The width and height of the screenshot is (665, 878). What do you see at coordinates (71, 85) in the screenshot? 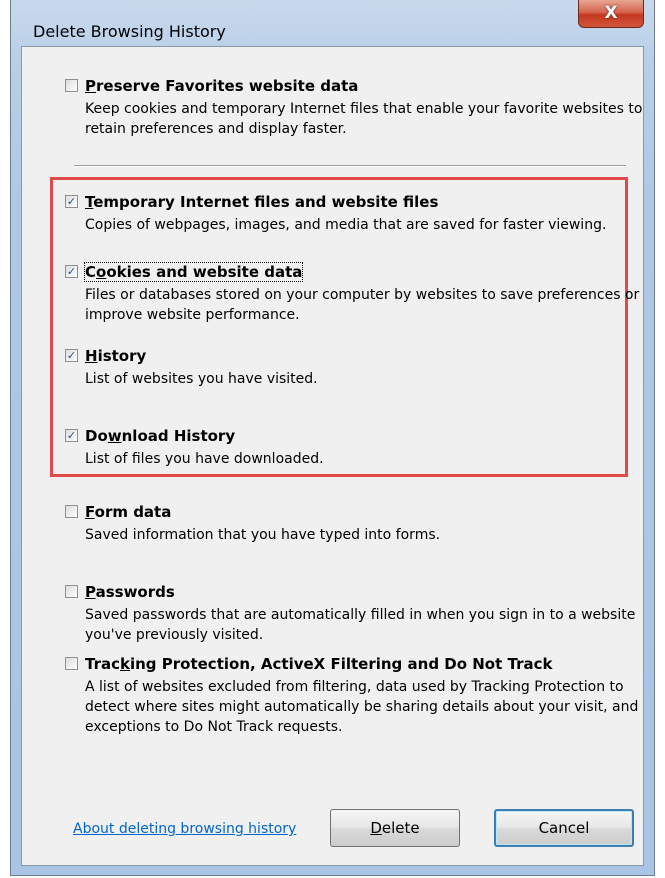
I see `checkbox-preserve-favorites` at bounding box center [71, 85].